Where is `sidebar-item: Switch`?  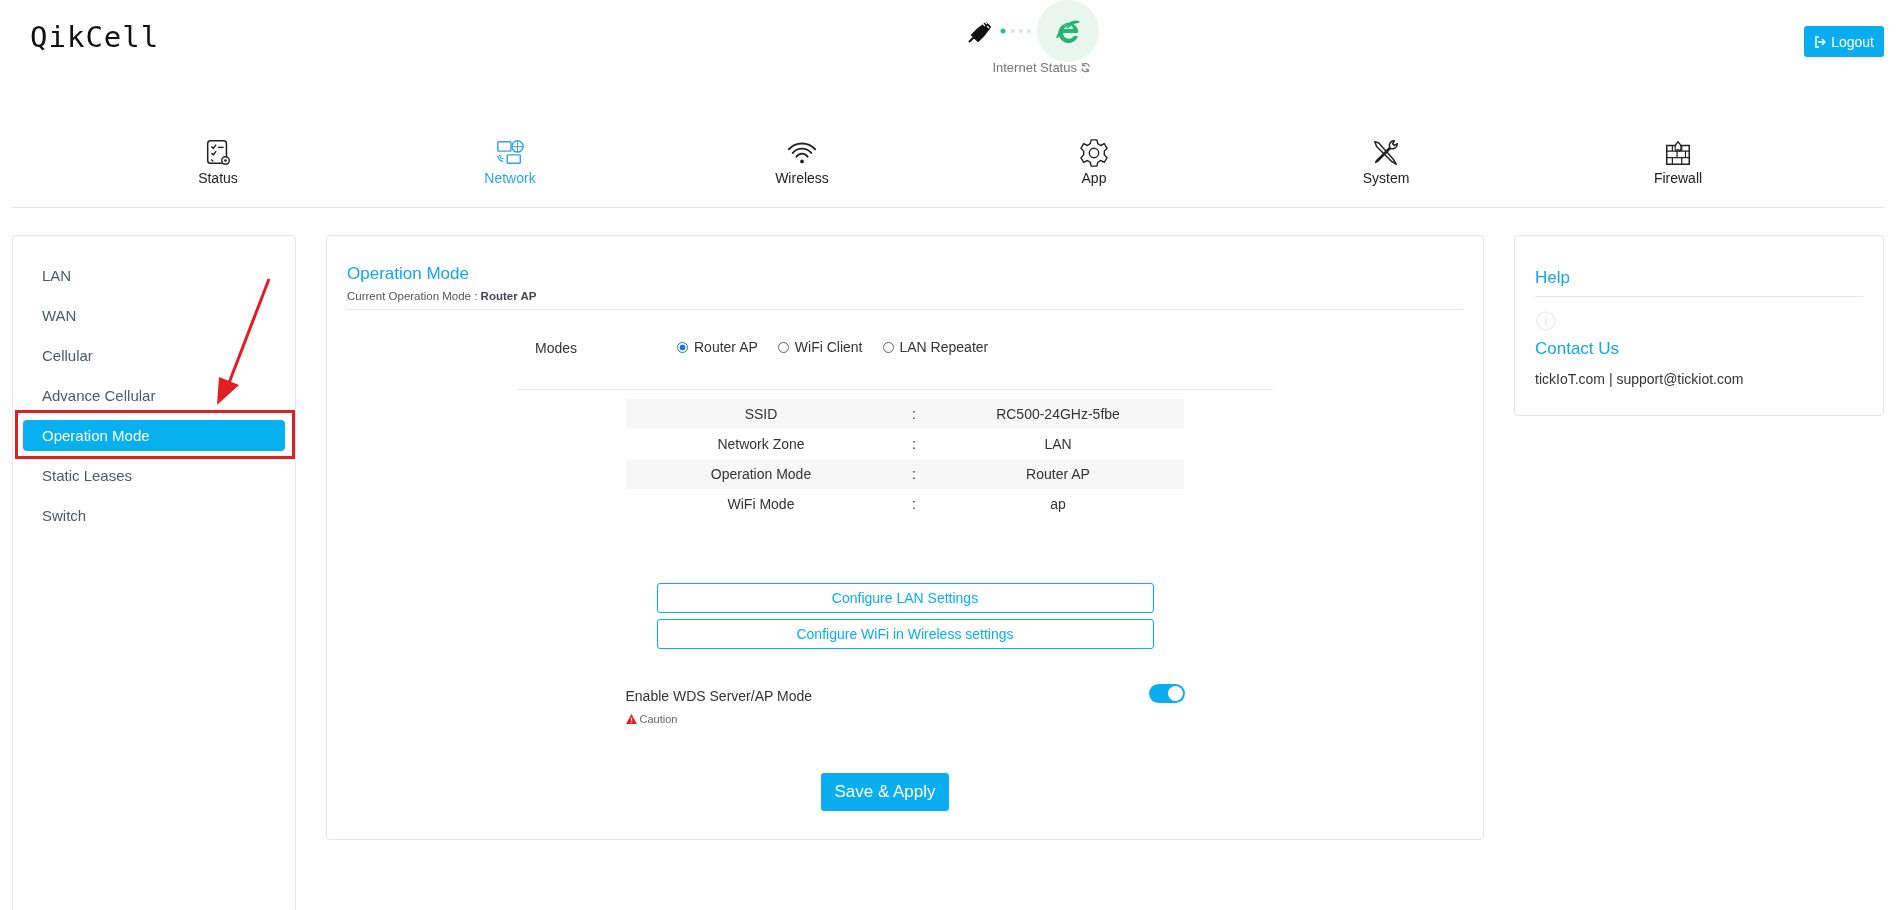
sidebar-item: Switch is located at coordinates (154, 515).